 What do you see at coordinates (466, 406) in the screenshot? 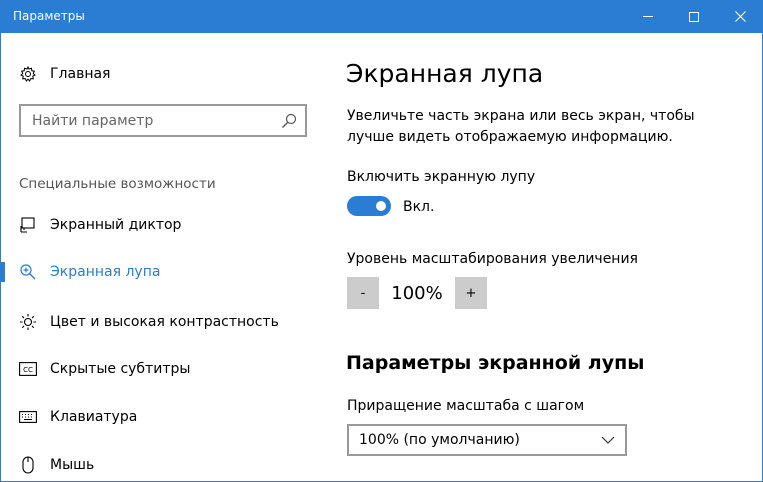
I see `zoom-step-heading: Приращение масштаба с шагом` at bounding box center [466, 406].